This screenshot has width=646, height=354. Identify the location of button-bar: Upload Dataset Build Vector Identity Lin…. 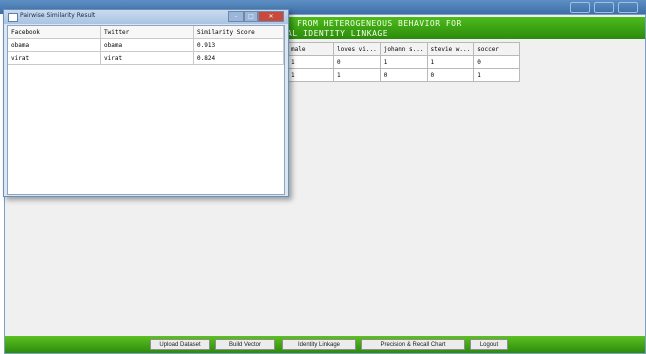
(325, 344).